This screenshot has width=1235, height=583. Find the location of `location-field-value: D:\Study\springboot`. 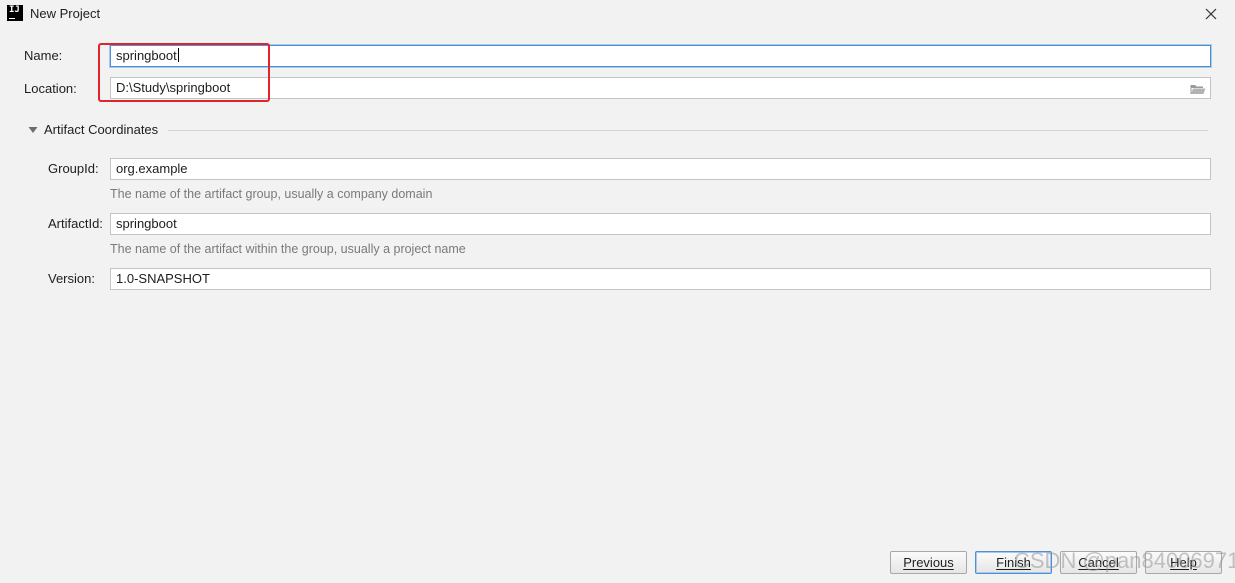

location-field-value: D:\Study\springboot is located at coordinates (173, 87).